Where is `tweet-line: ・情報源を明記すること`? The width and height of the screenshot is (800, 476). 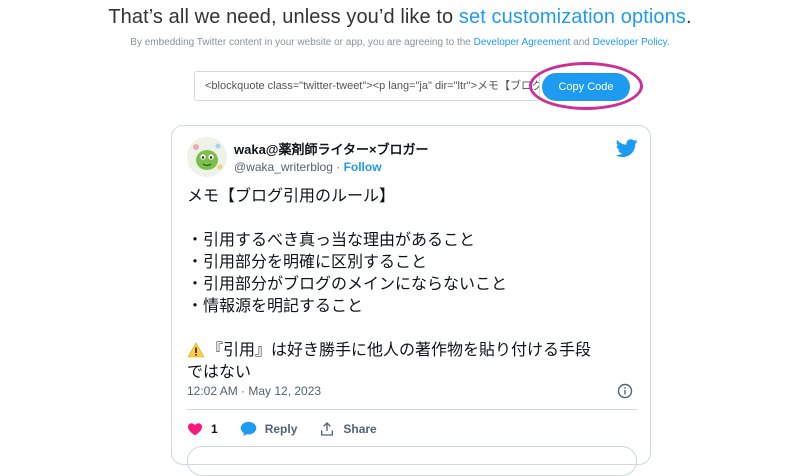
tweet-line: ・情報源を明記すること is located at coordinates (275, 305).